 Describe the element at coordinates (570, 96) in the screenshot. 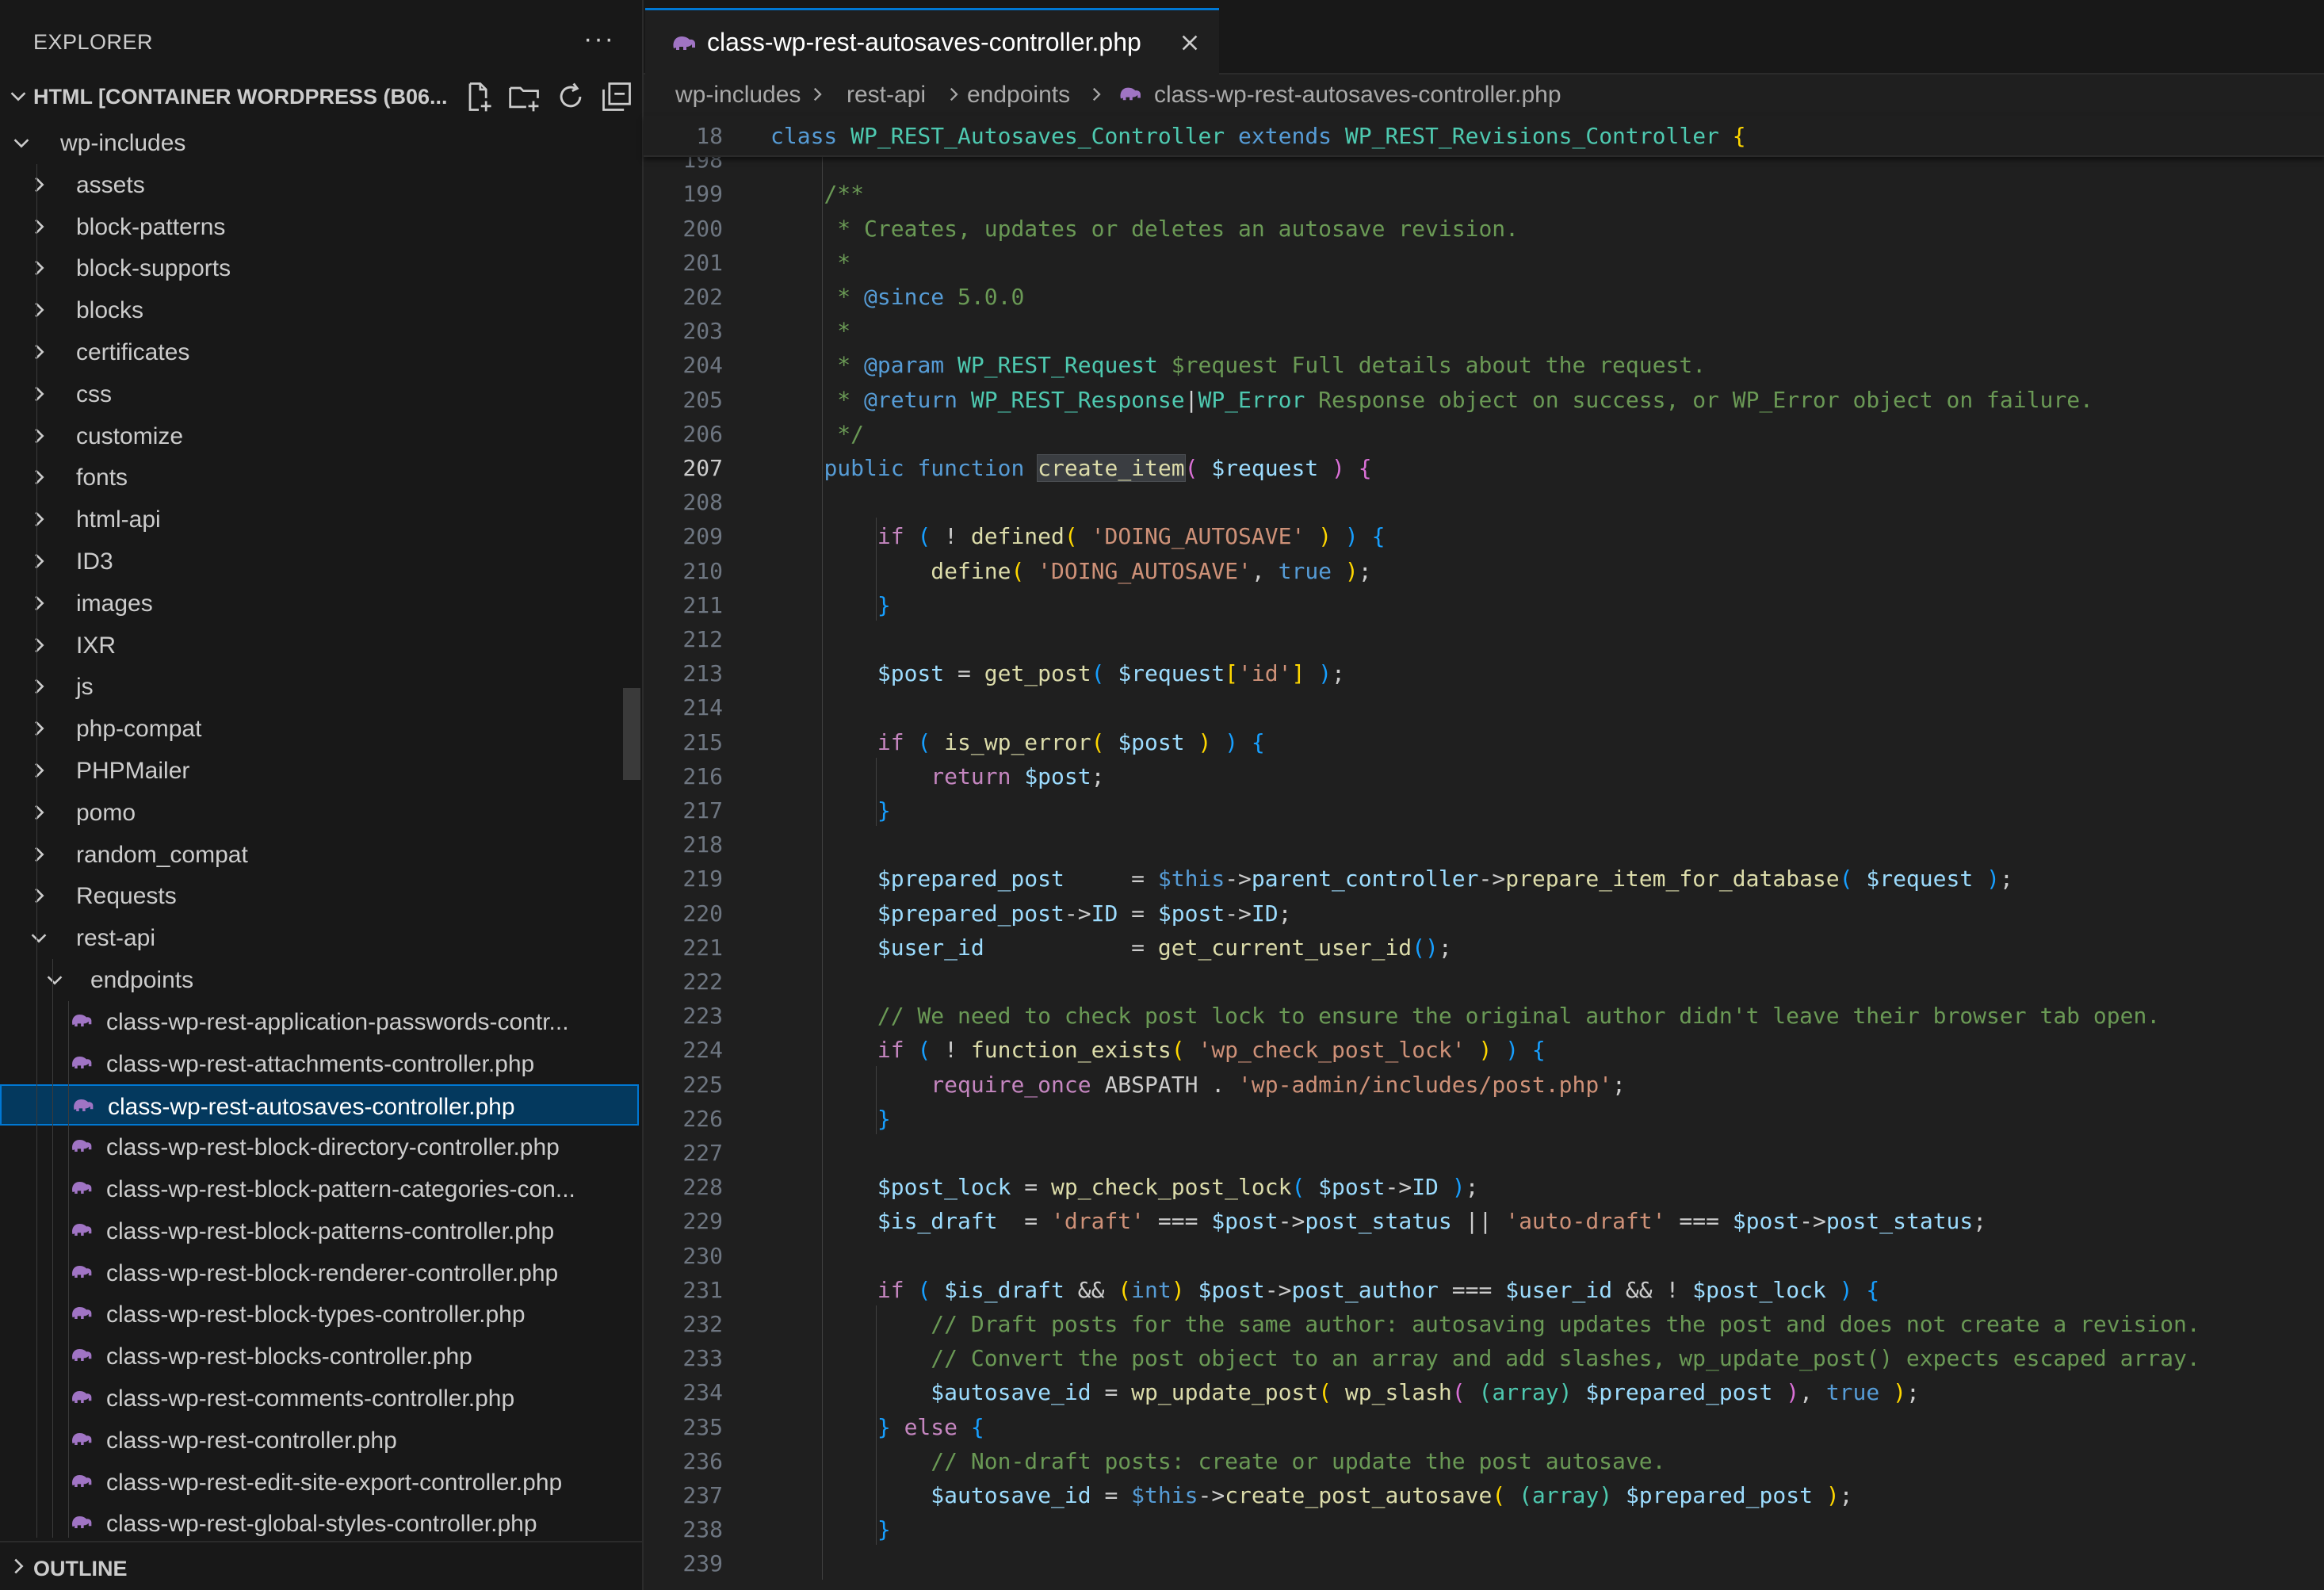

I see `refresh-icon` at that location.